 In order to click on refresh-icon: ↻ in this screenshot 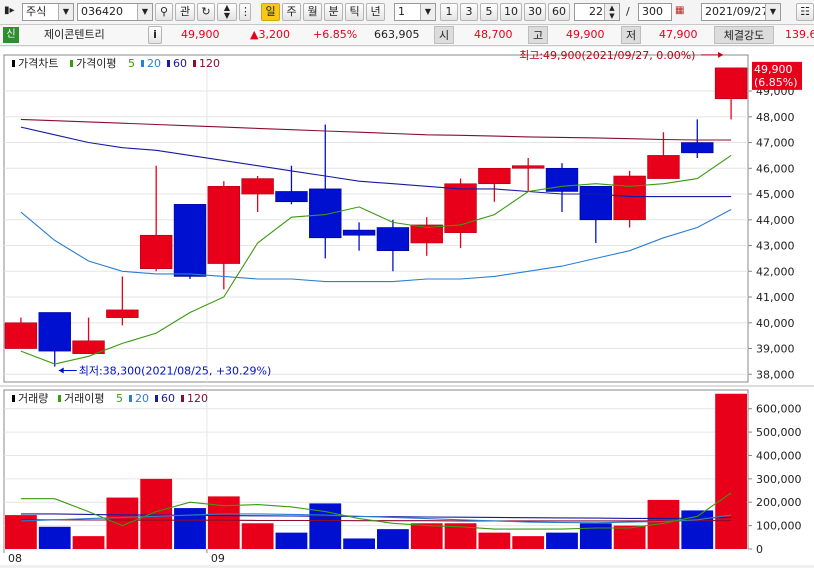, I will do `click(206, 11)`.